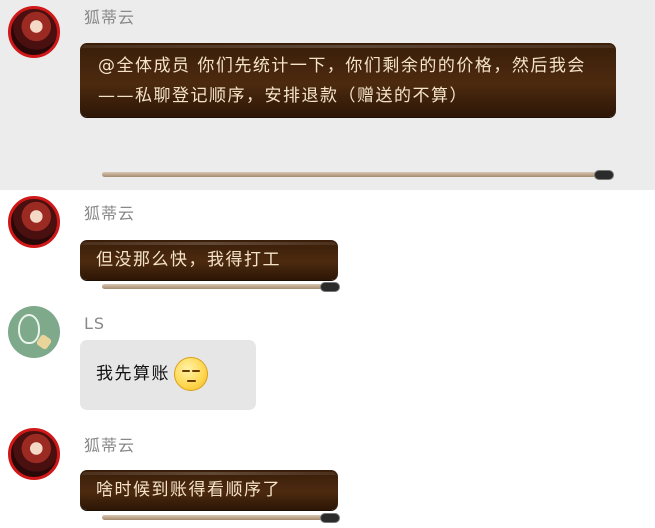 The image size is (655, 528). What do you see at coordinates (133, 374) in the screenshot?
I see `message-text: 我先算账` at bounding box center [133, 374].